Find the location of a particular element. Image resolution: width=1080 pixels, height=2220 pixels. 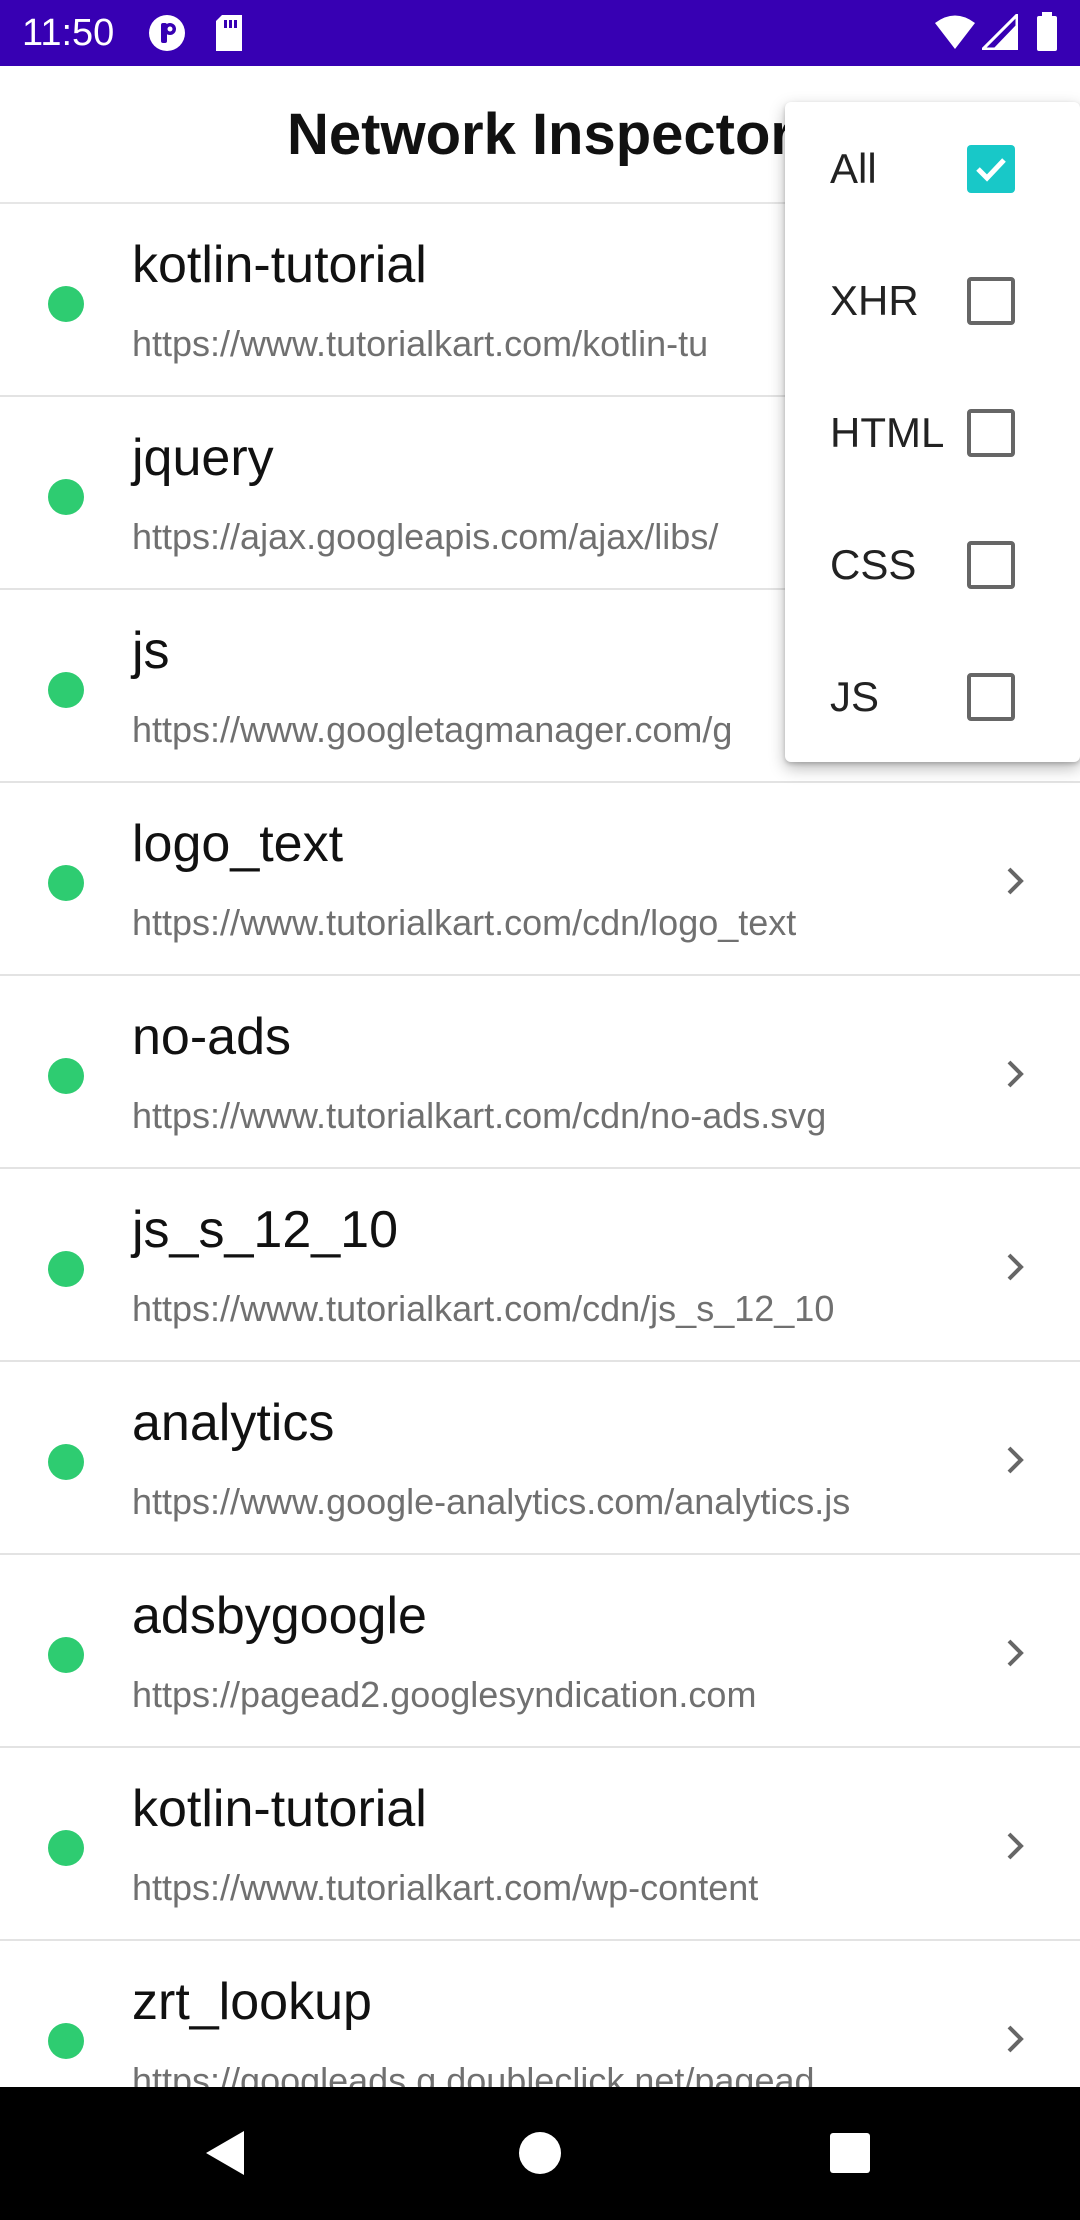

request-title: logo_text is located at coordinates (238, 844).